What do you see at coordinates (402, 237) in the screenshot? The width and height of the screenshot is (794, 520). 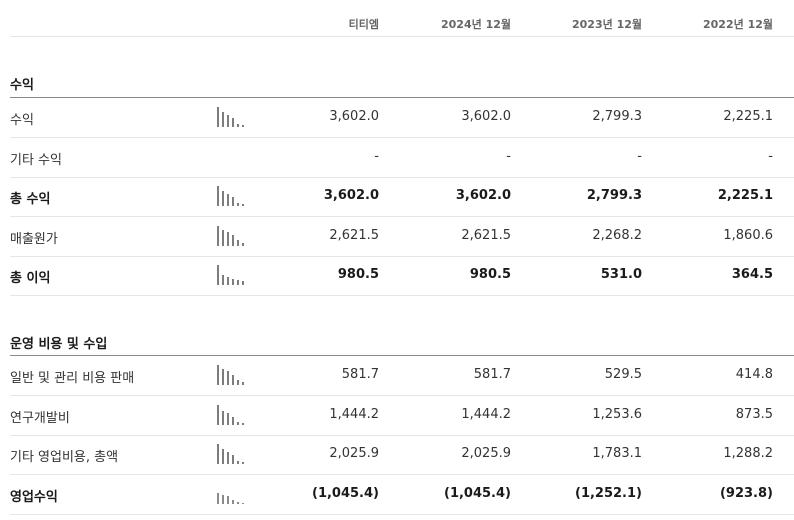 I see `table-row: 매출원가 2,621.5 2,621.5 2,268.2 1,860.6` at bounding box center [402, 237].